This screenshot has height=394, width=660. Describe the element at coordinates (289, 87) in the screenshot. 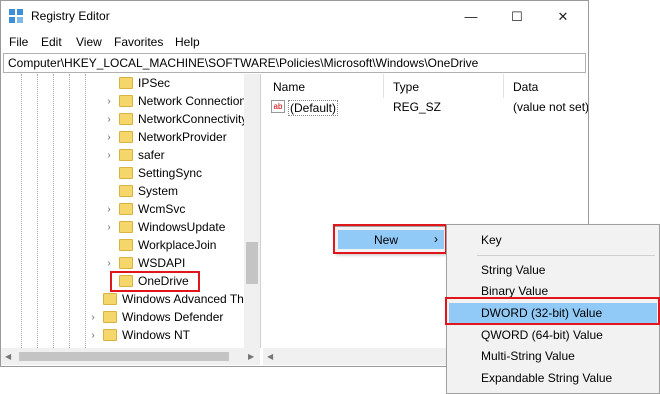

I see `column-name-header: Name` at that location.